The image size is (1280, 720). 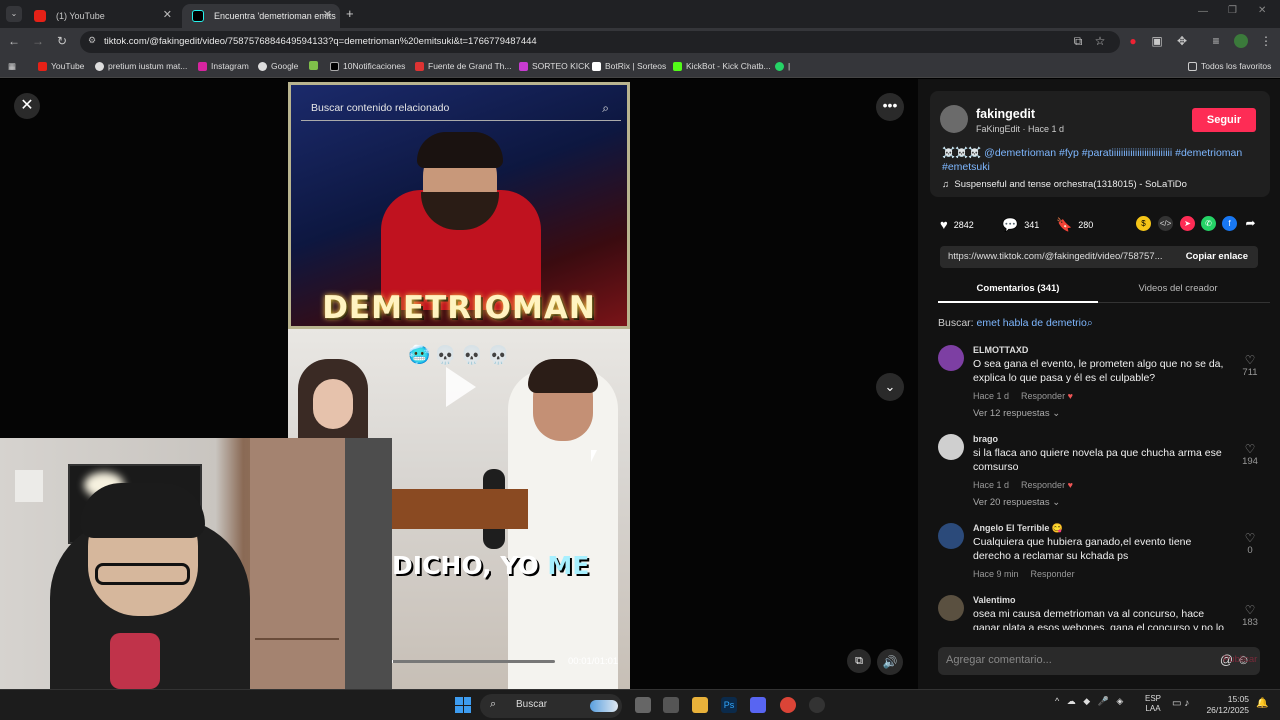 What do you see at coordinates (890, 107) in the screenshot?
I see `more-options-button: •••` at bounding box center [890, 107].